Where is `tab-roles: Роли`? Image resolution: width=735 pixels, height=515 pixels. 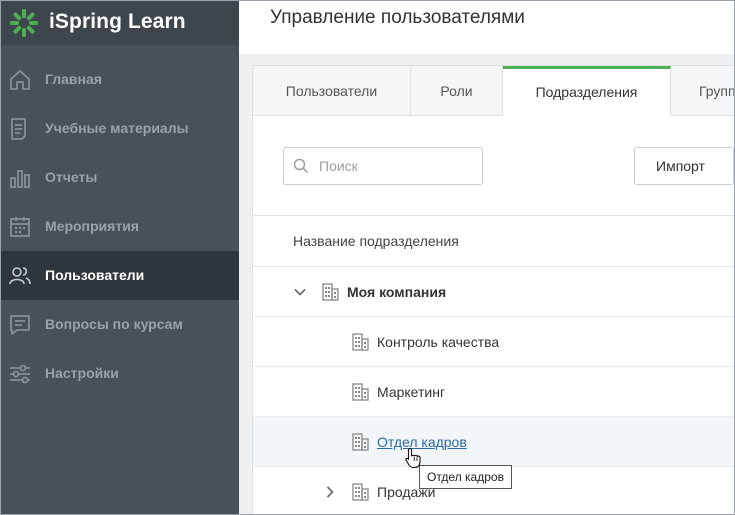 tab-roles: Роли is located at coordinates (457, 91).